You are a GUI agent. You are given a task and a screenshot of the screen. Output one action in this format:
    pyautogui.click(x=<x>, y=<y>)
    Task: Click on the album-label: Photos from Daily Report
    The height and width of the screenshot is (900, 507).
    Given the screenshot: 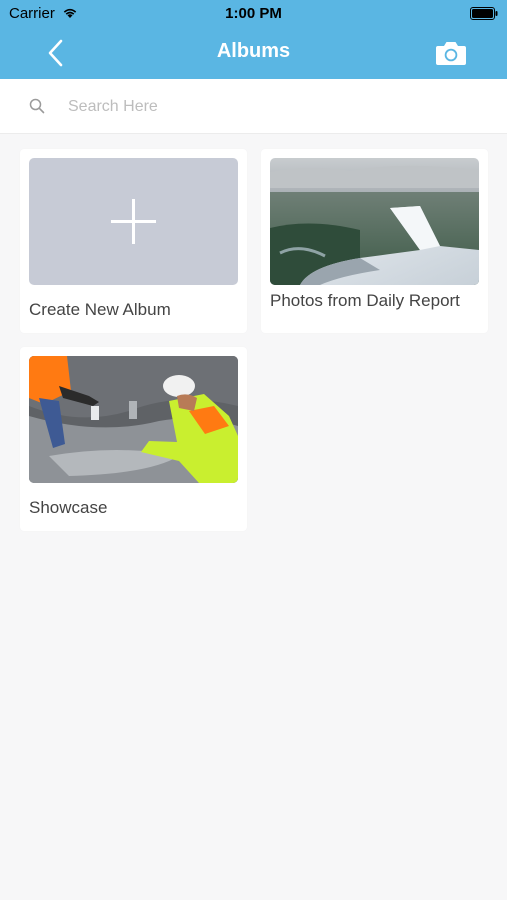 What is the action you would take?
    pyautogui.click(x=365, y=300)
    